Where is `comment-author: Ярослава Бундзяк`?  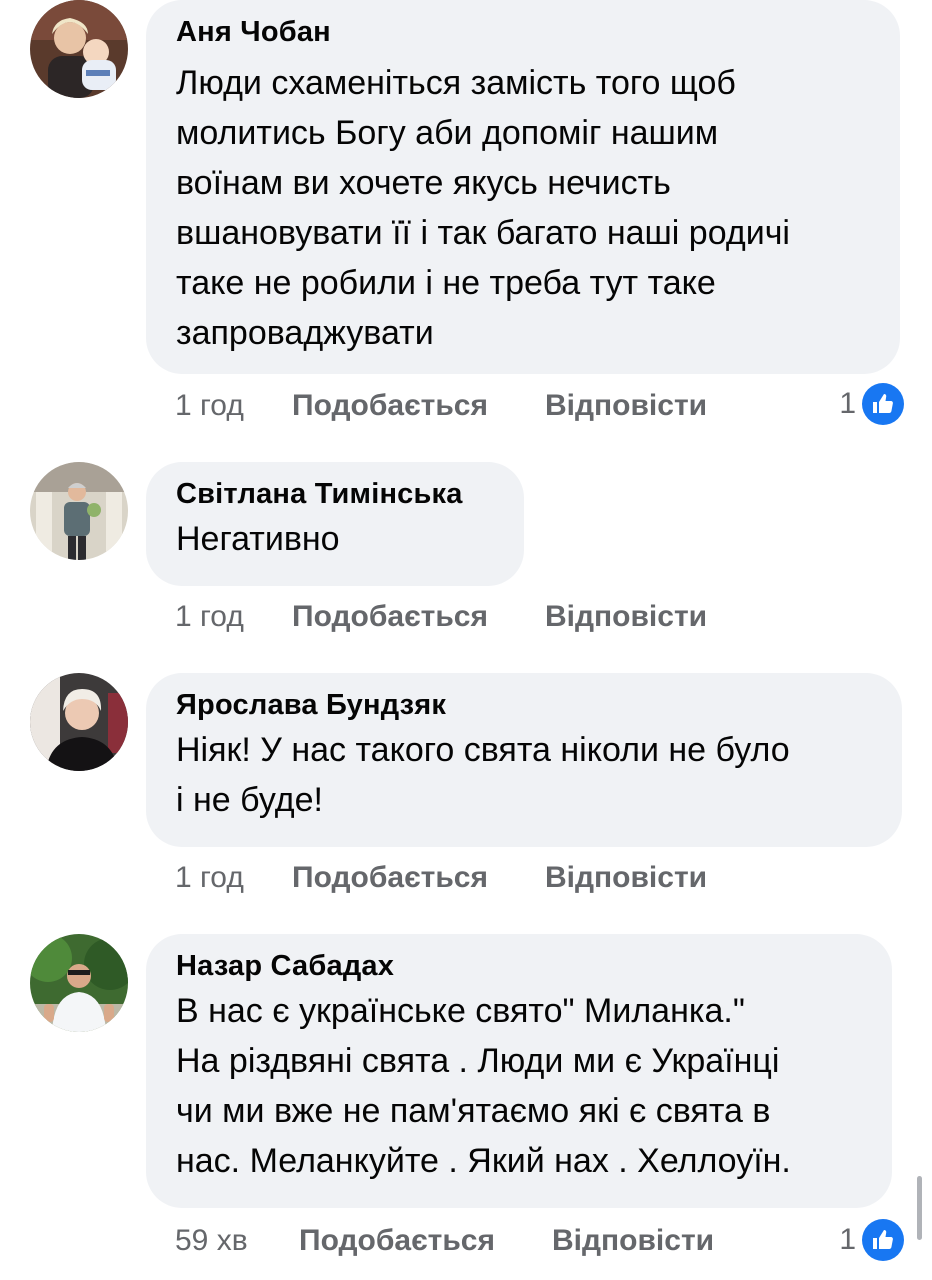
comment-author: Ярослава Бундзяк is located at coordinates (524, 705).